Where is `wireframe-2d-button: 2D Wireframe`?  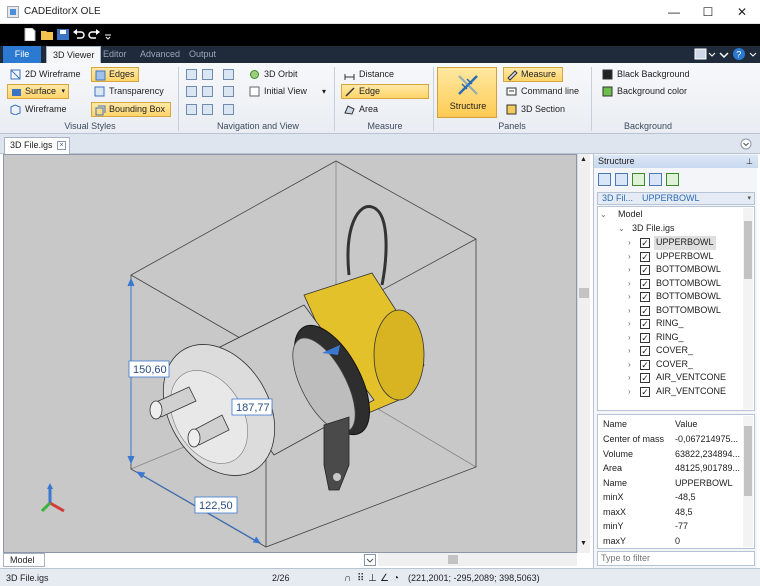
wireframe-2d-button: 2D Wireframe is located at coordinates (44, 74).